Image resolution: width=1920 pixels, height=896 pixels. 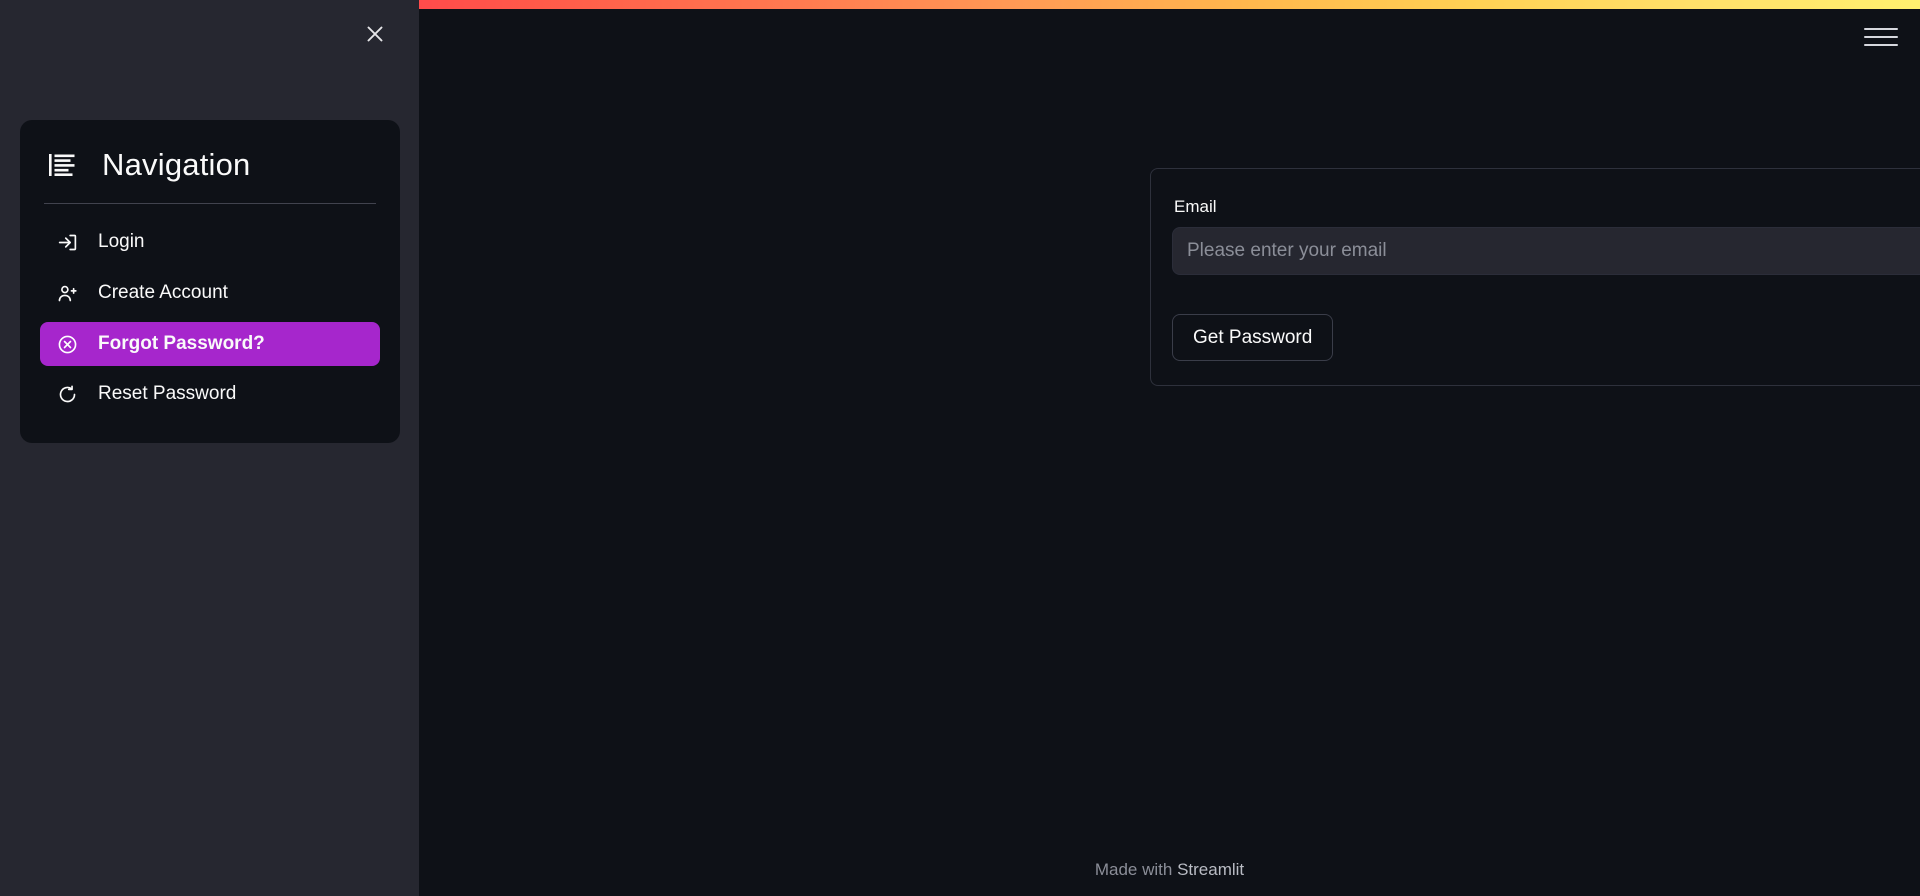 I want to click on sidebar-item-login: Login, so click(x=210, y=242).